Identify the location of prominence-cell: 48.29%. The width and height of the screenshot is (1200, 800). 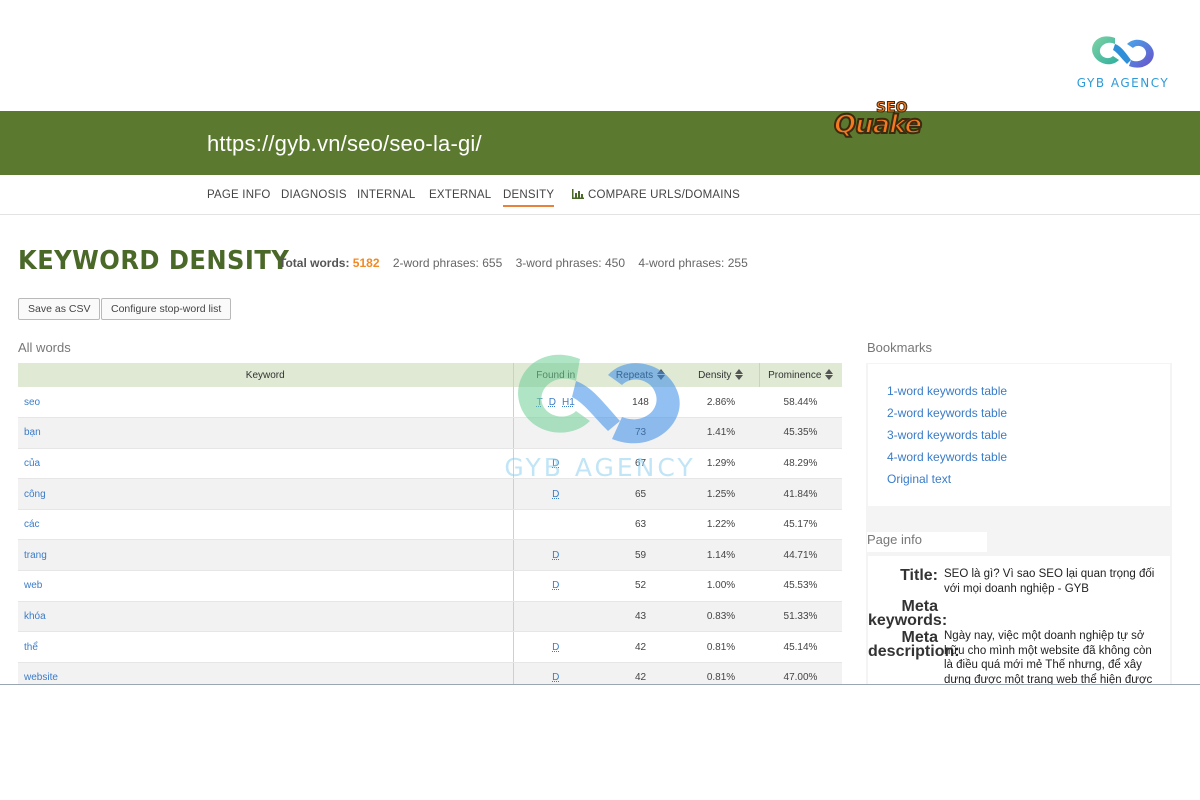
(800, 464).